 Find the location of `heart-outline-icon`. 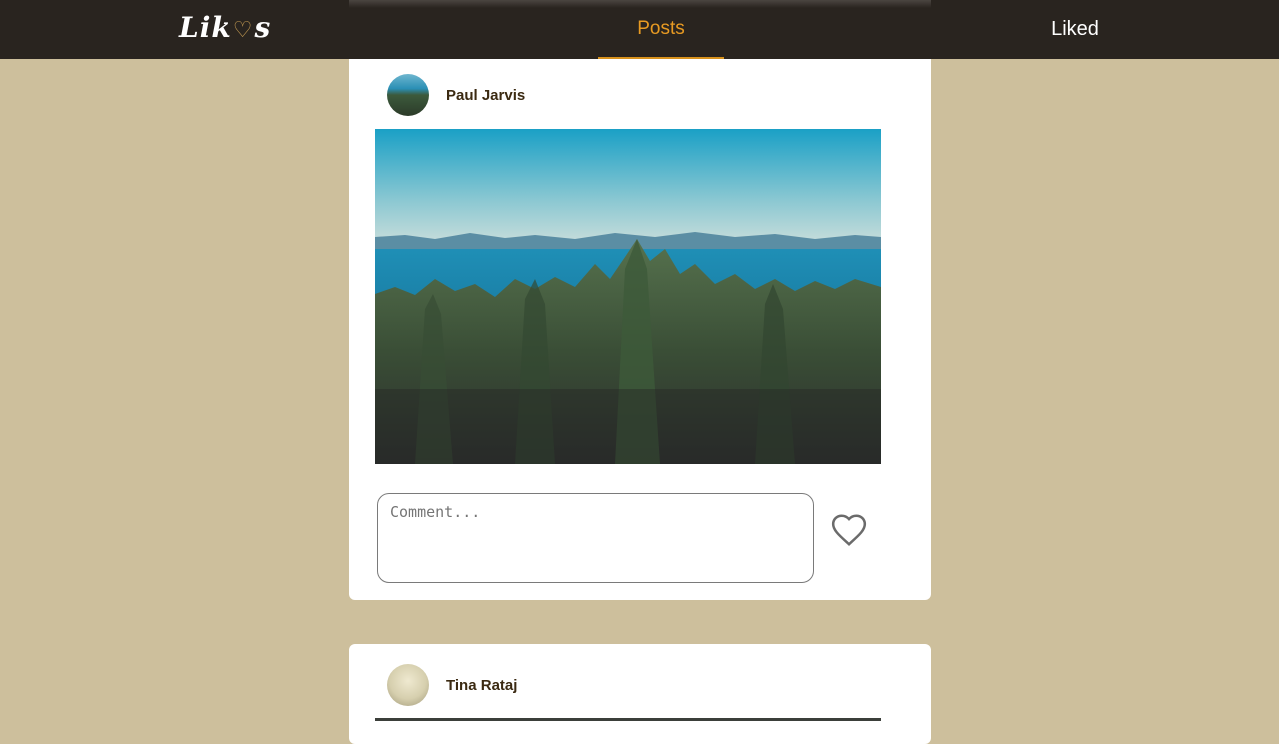

heart-outline-icon is located at coordinates (849, 530).